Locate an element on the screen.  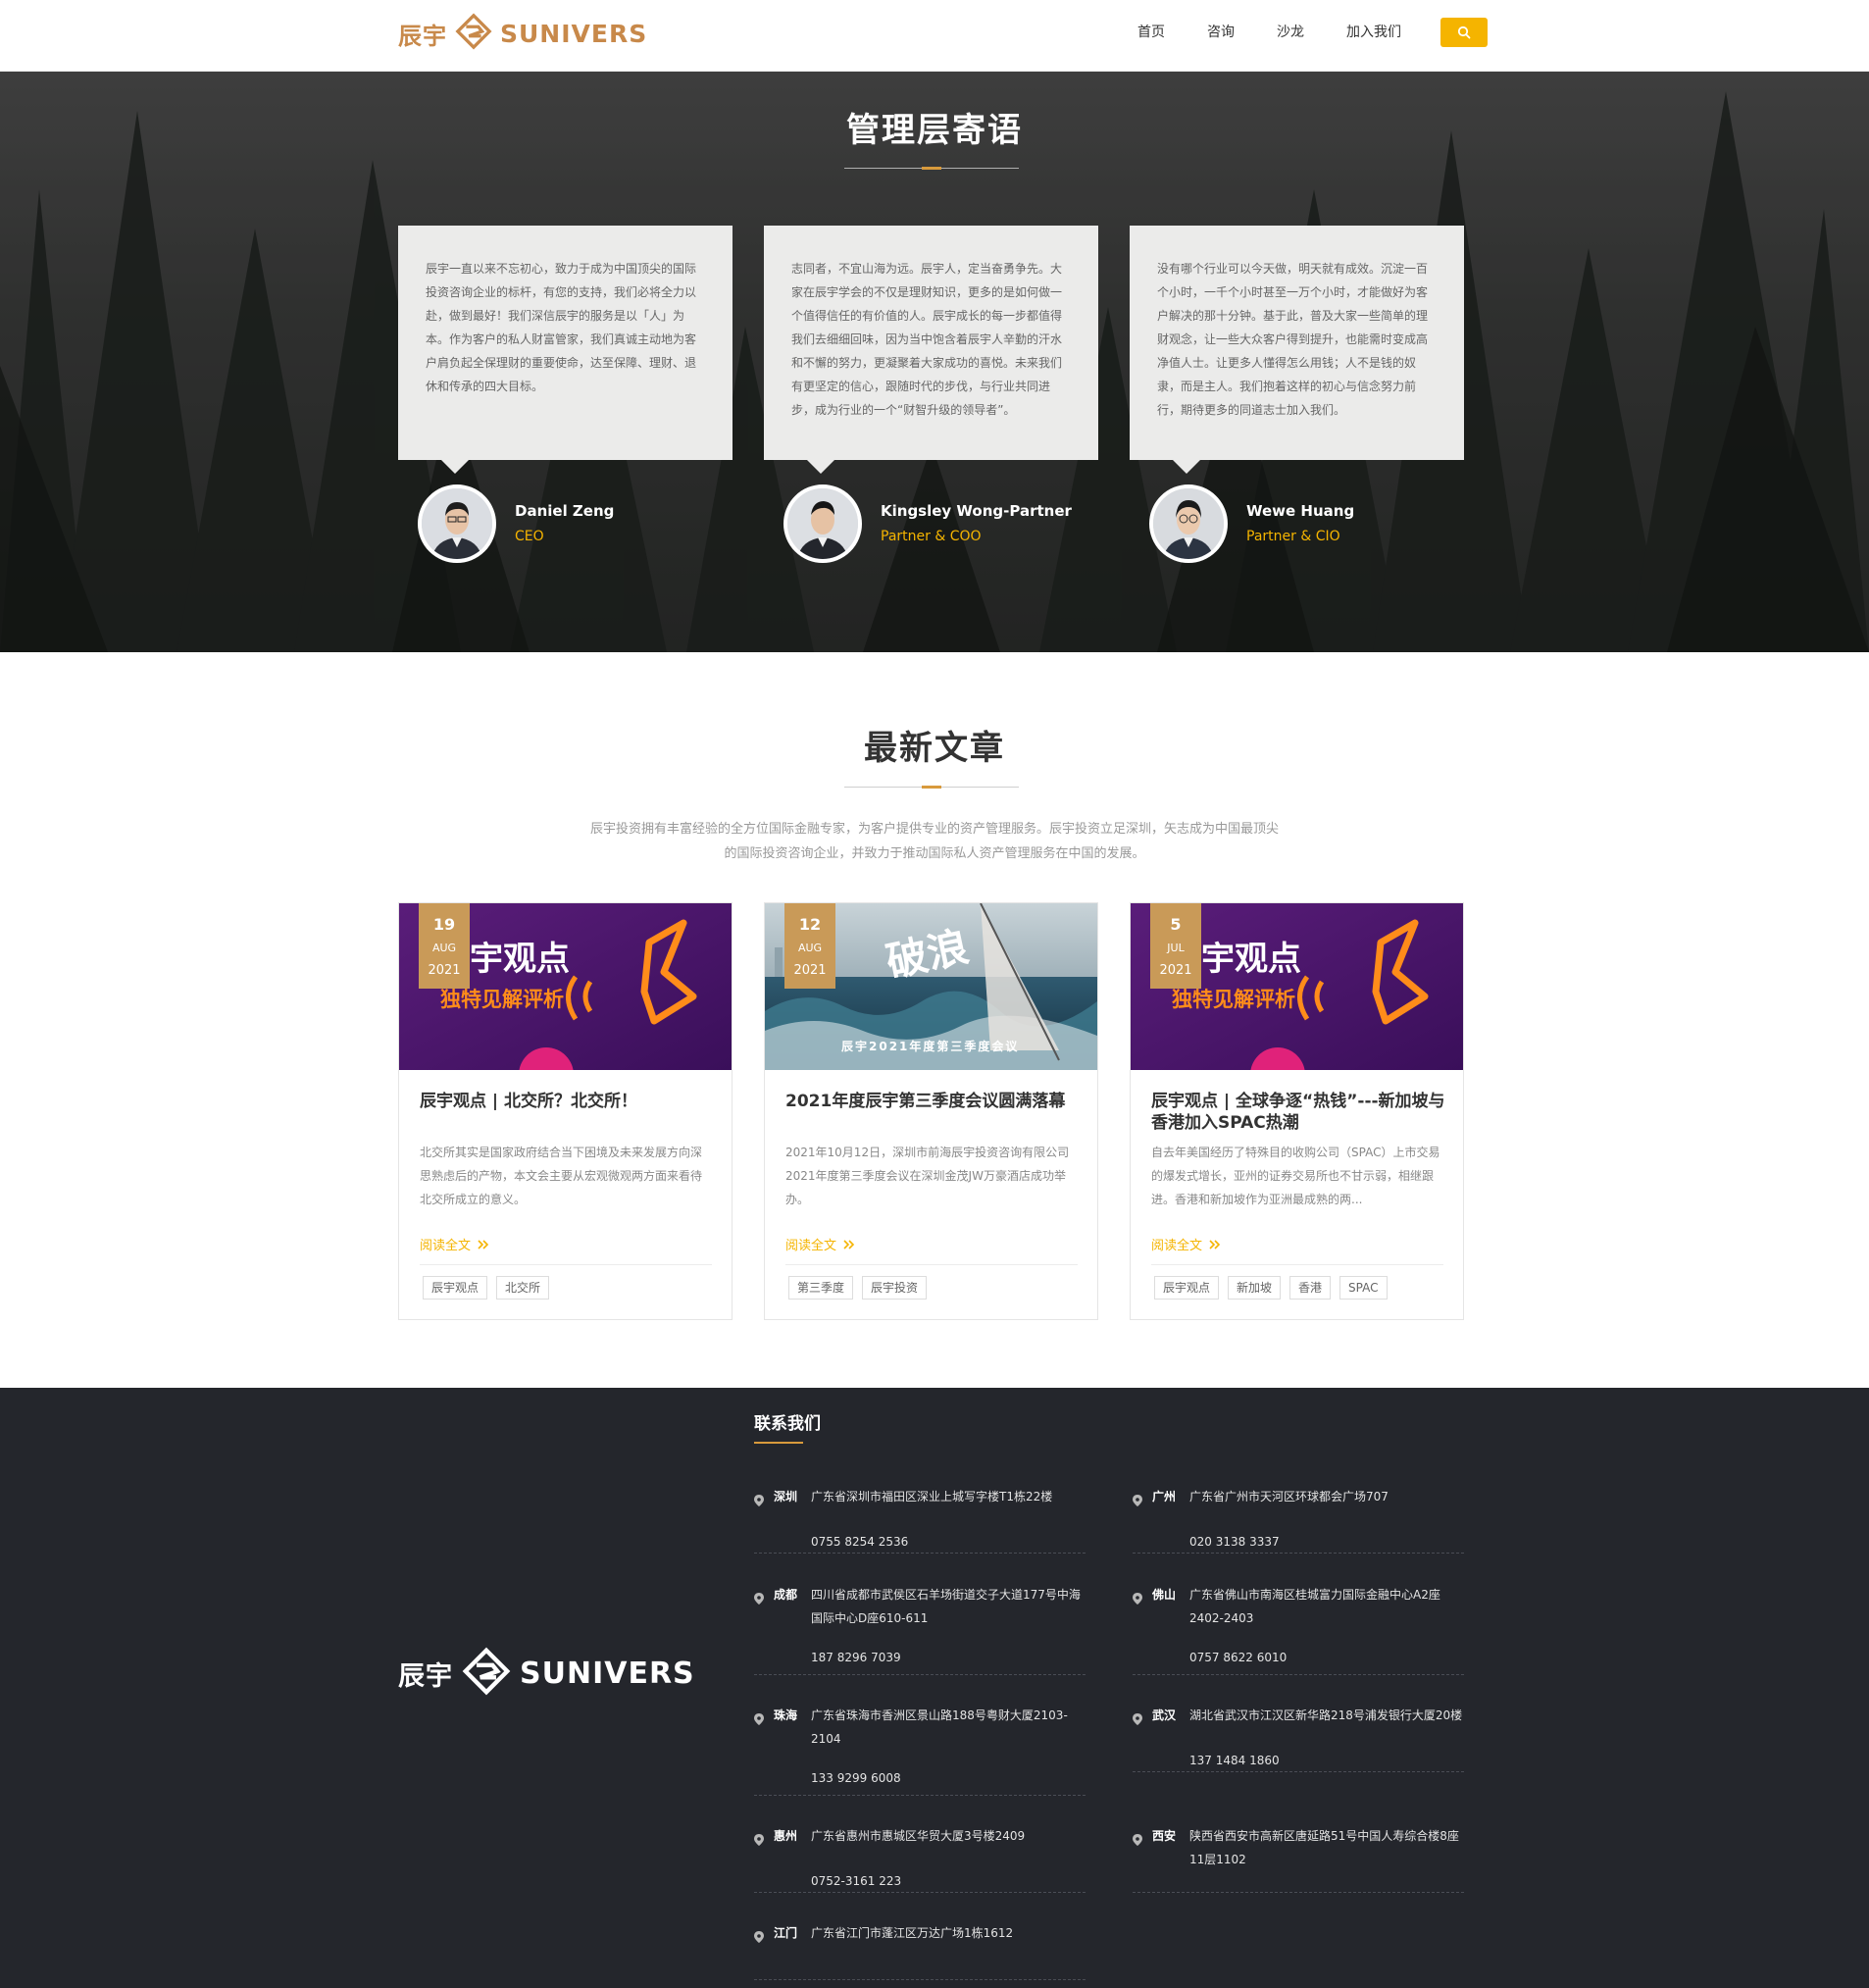
office-address: 广东省江门市蓬江区万达广场1栋1612 is located at coordinates (912, 1933).